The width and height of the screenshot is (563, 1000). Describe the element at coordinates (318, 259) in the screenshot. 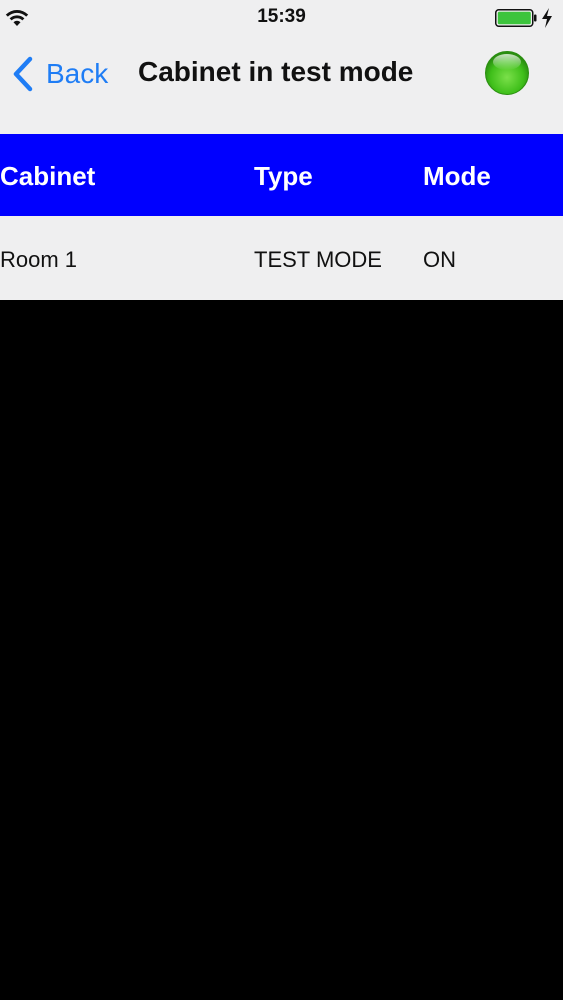

I see `cell-type: TEST MODE` at that location.